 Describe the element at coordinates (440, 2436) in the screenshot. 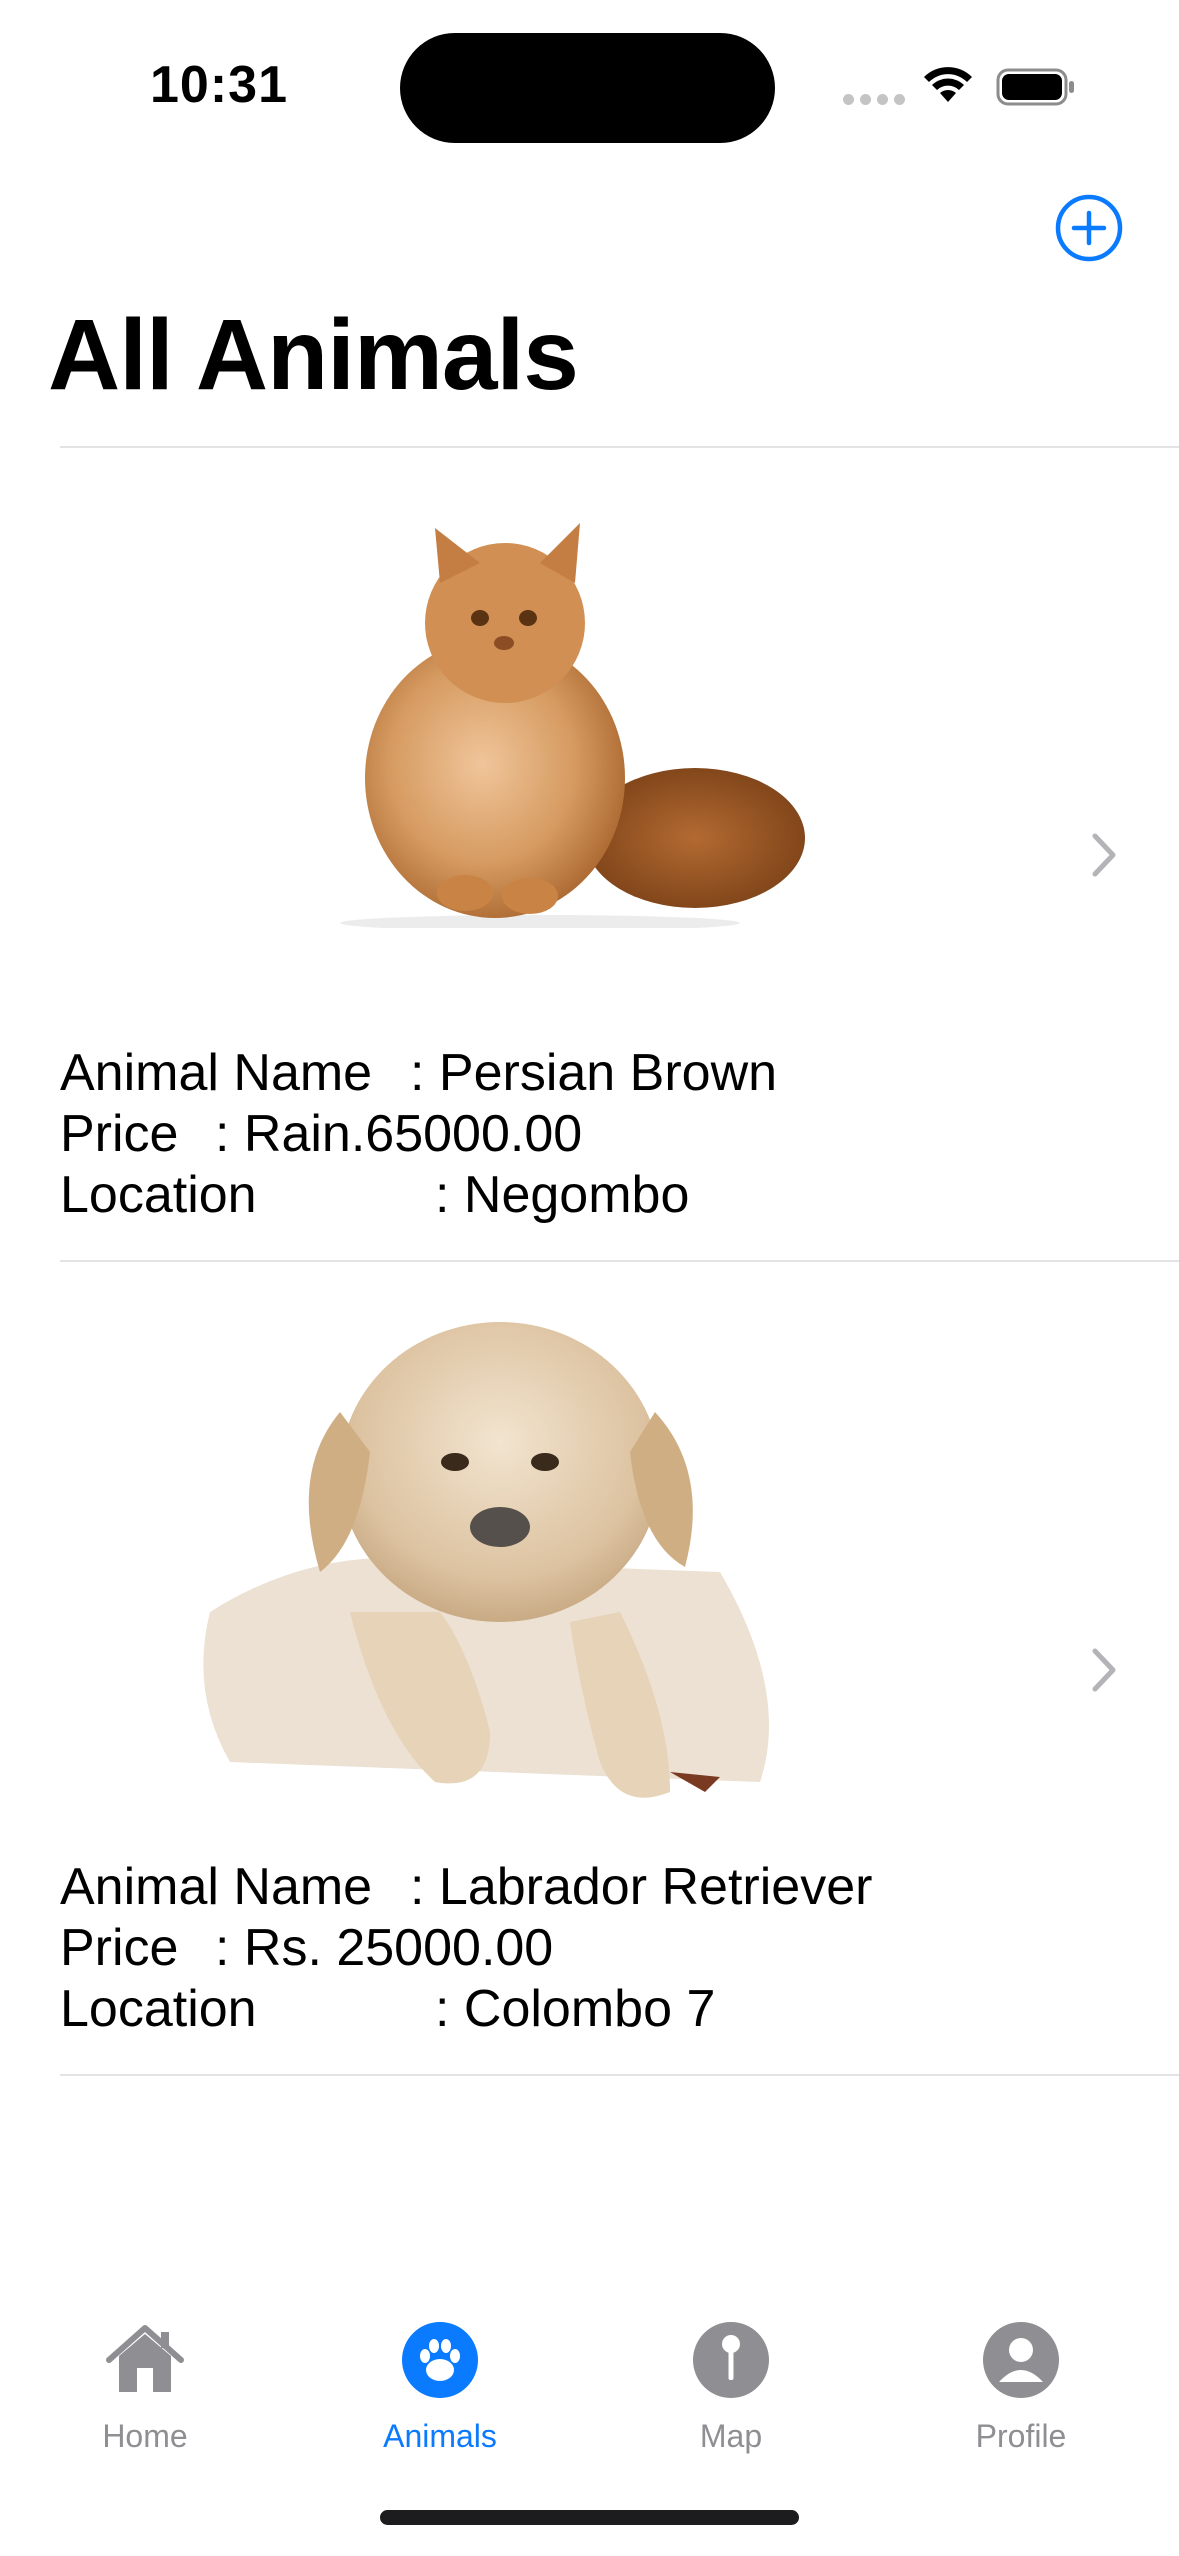

I see `tab-label: Animals` at that location.